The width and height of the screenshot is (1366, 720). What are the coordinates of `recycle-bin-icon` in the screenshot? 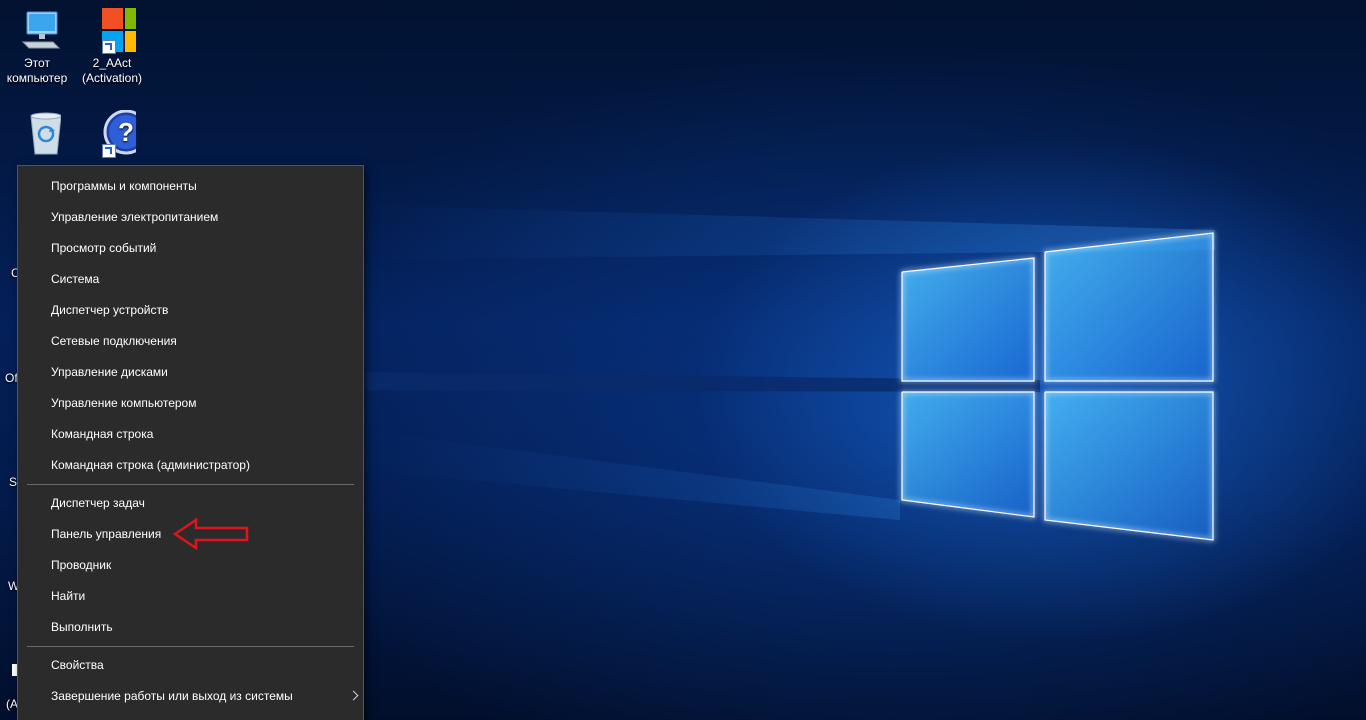 It's located at (37, 134).